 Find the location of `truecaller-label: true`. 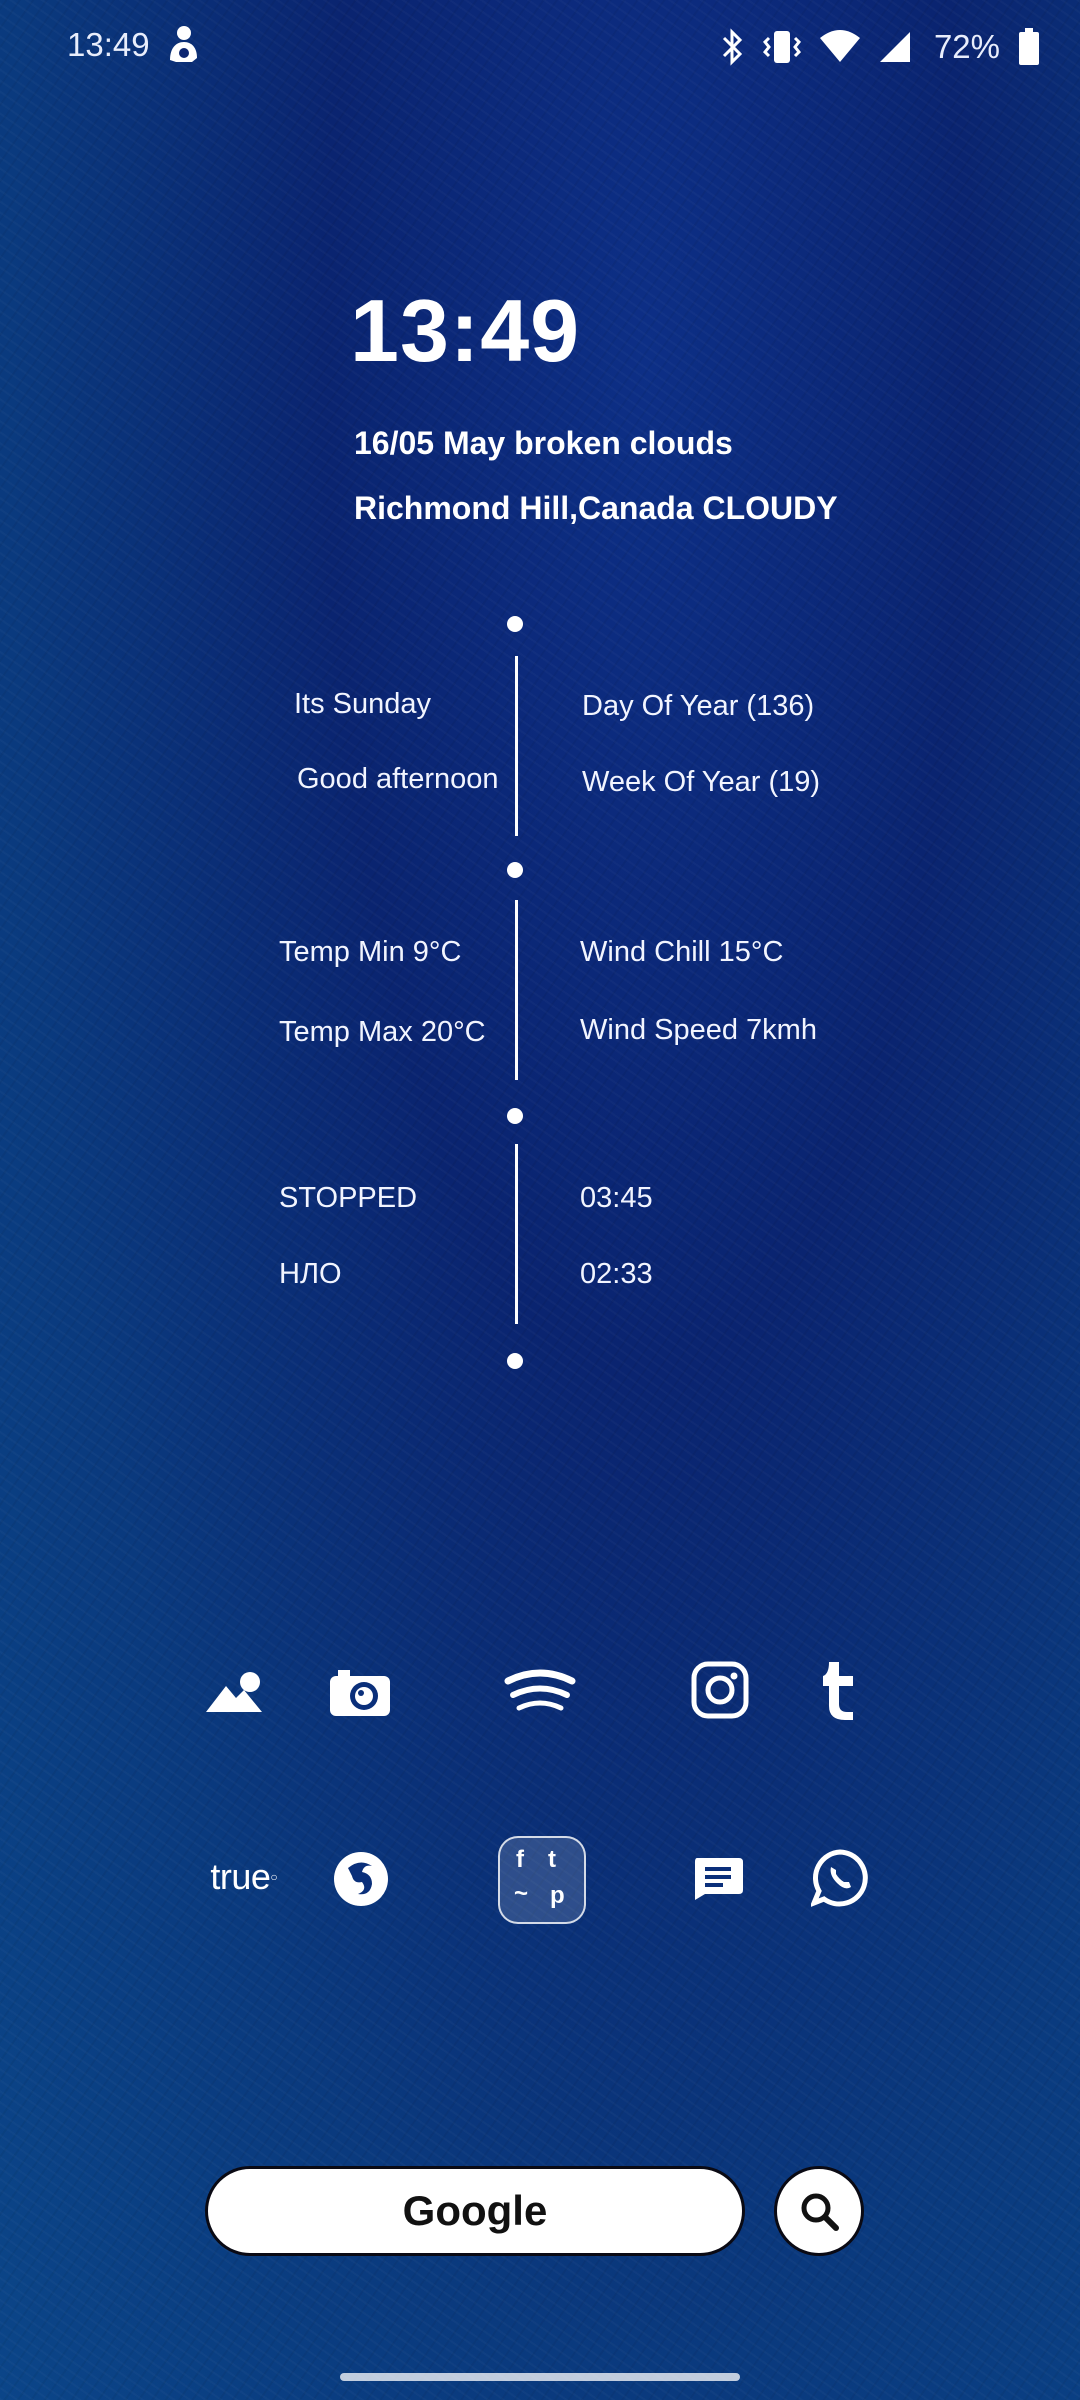

truecaller-label: true is located at coordinates (240, 1876).